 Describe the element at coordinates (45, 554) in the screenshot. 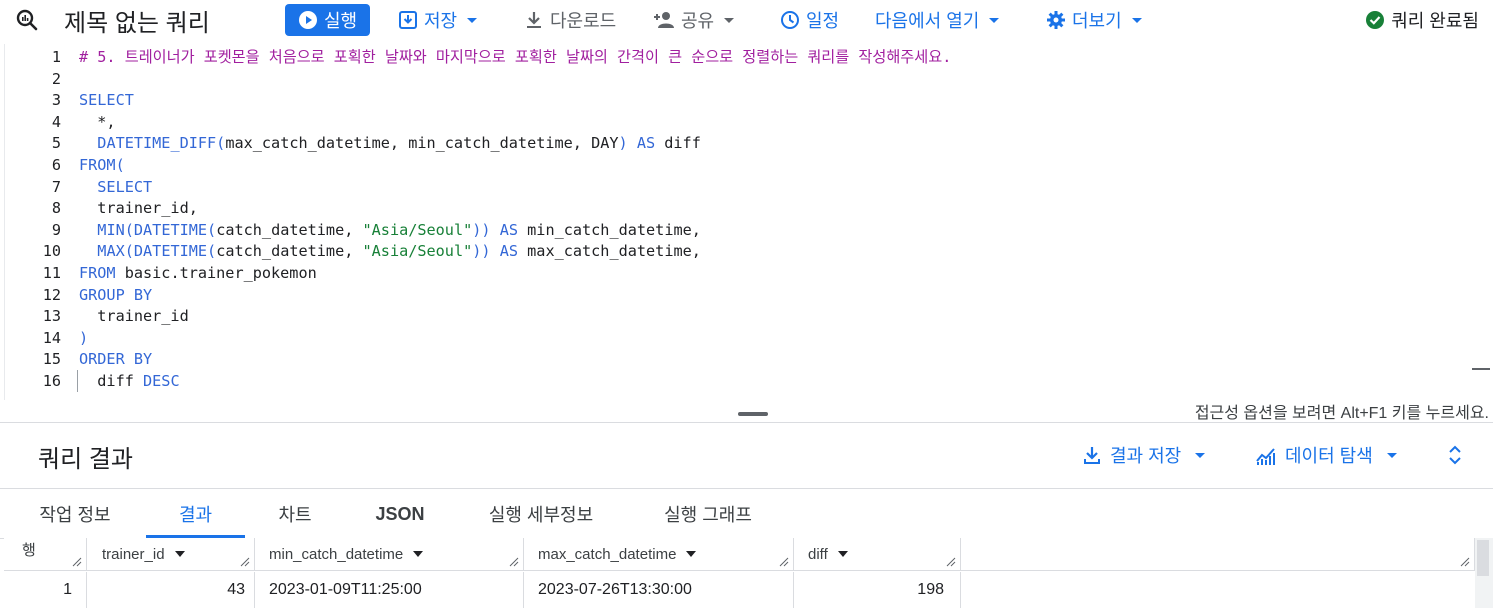

I see `column-header-row-number: 행` at that location.